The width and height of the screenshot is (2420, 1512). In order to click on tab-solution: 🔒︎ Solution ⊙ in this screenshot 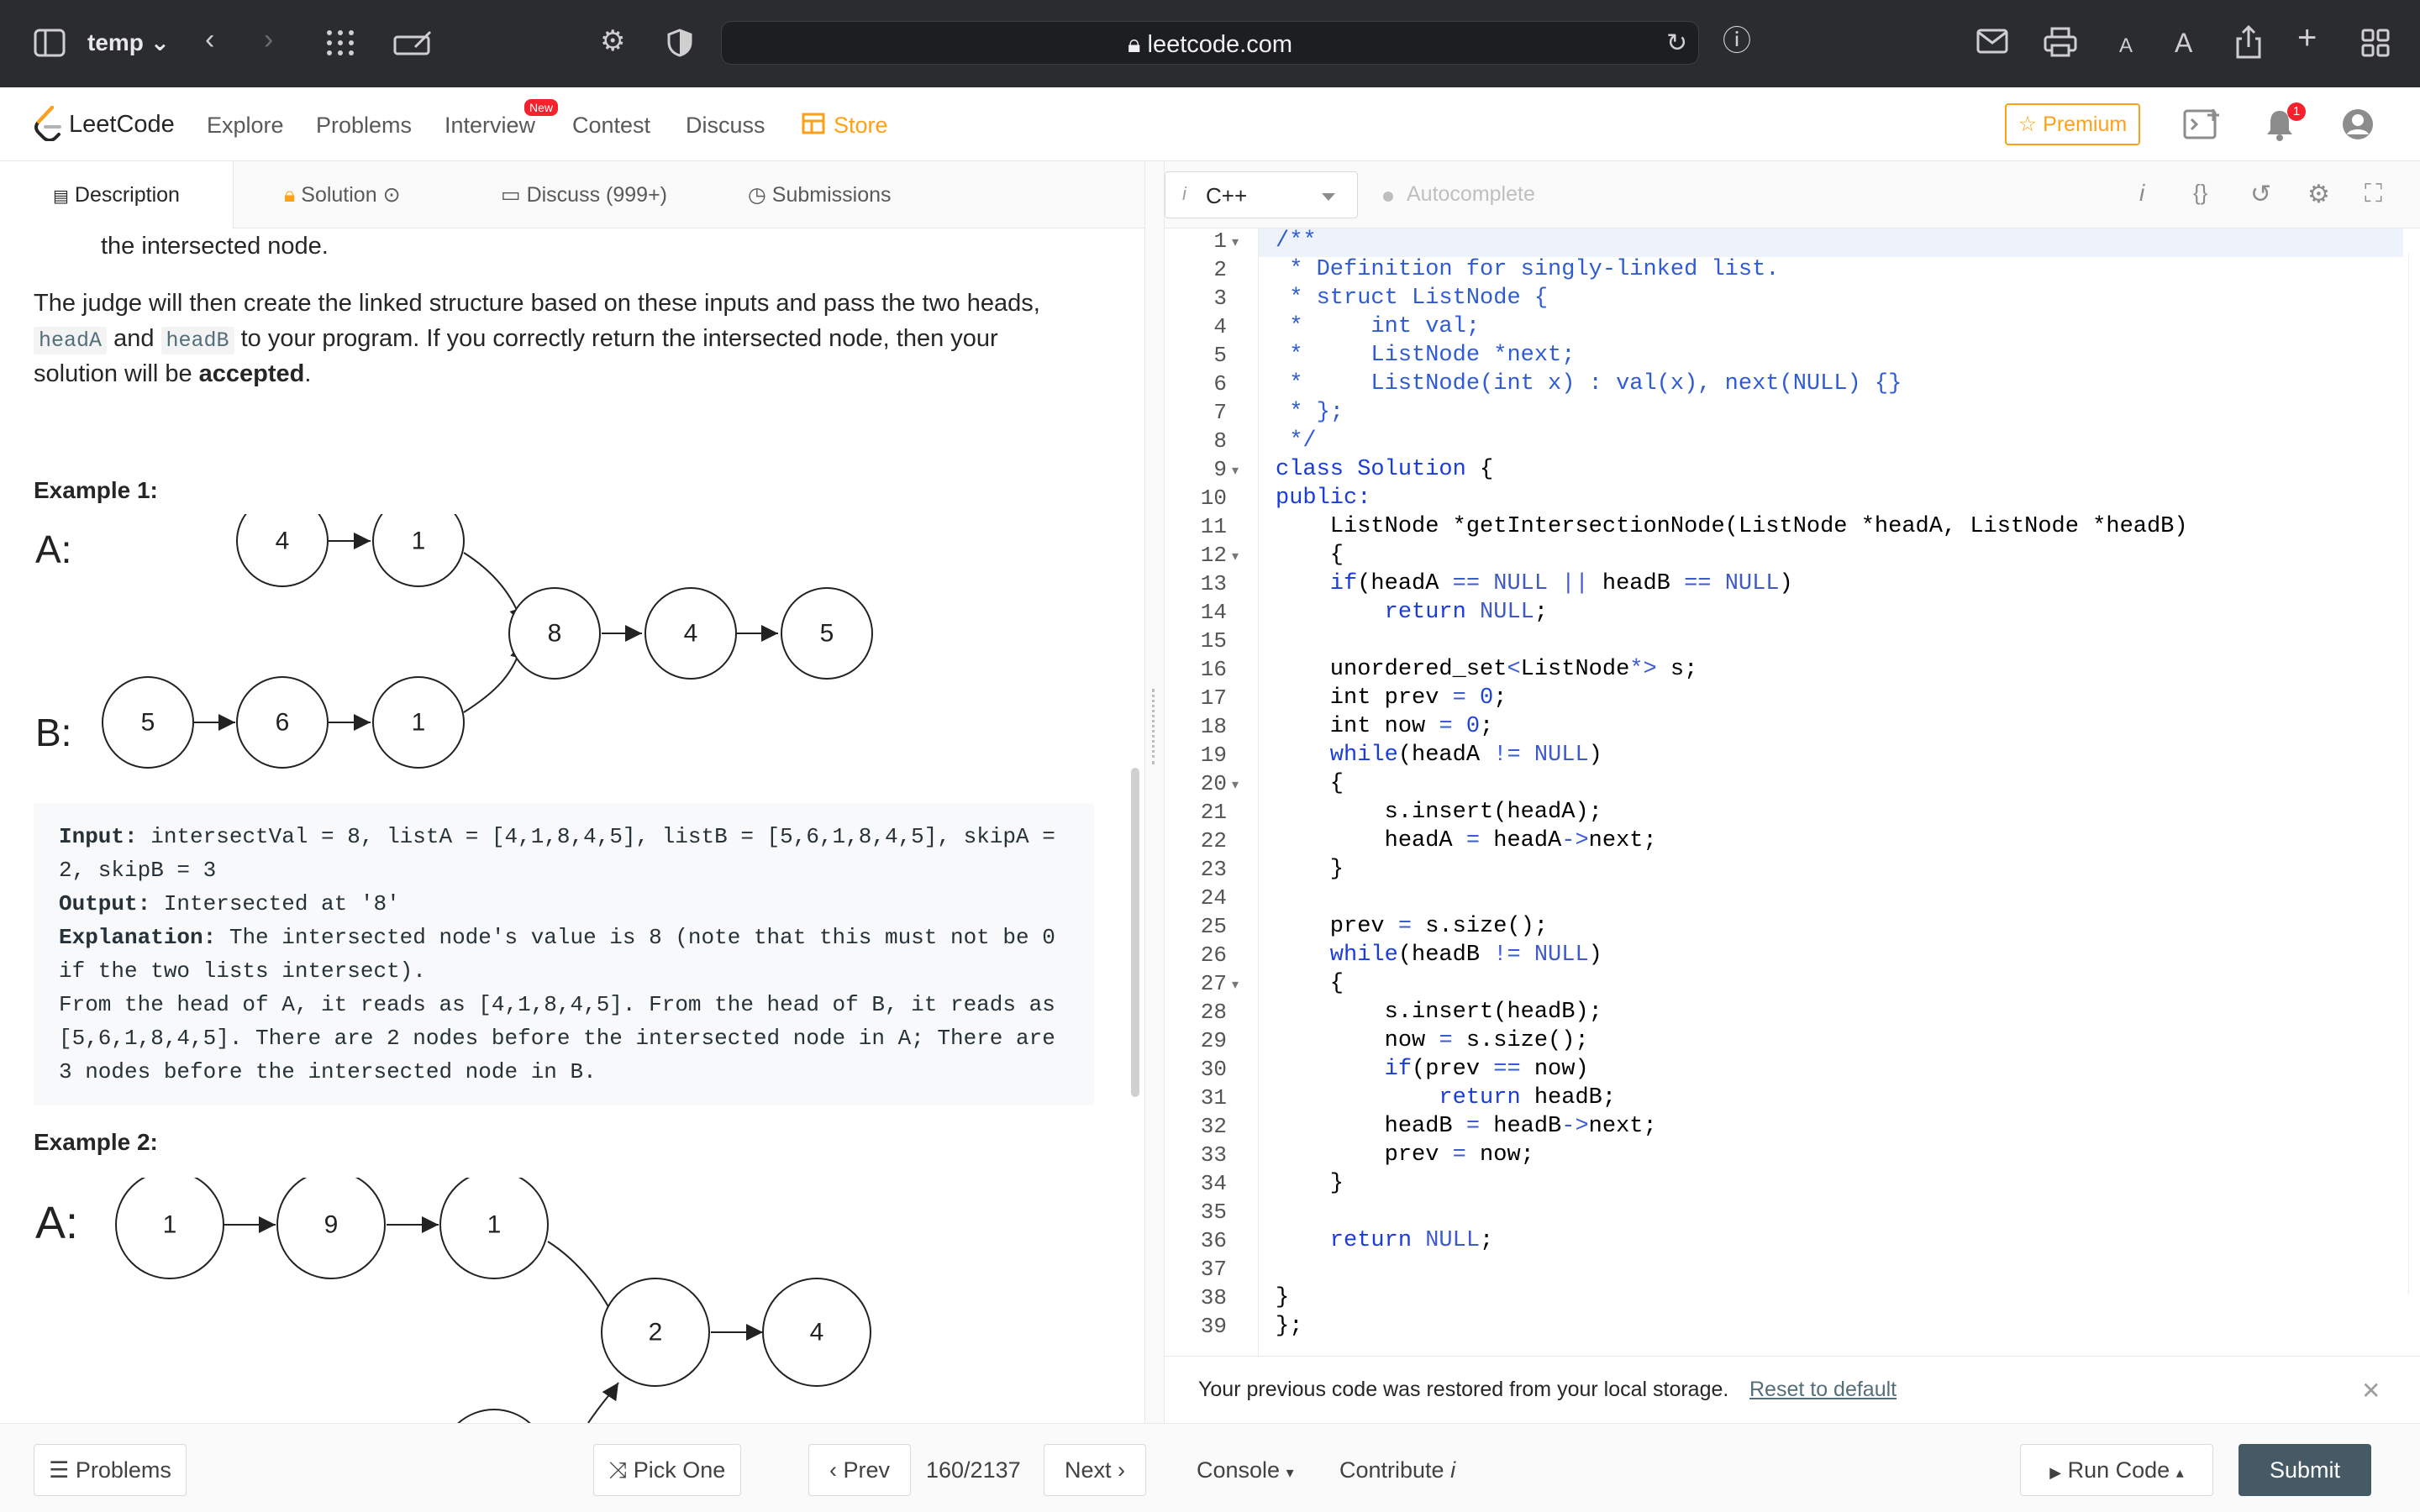, I will do `click(342, 194)`.